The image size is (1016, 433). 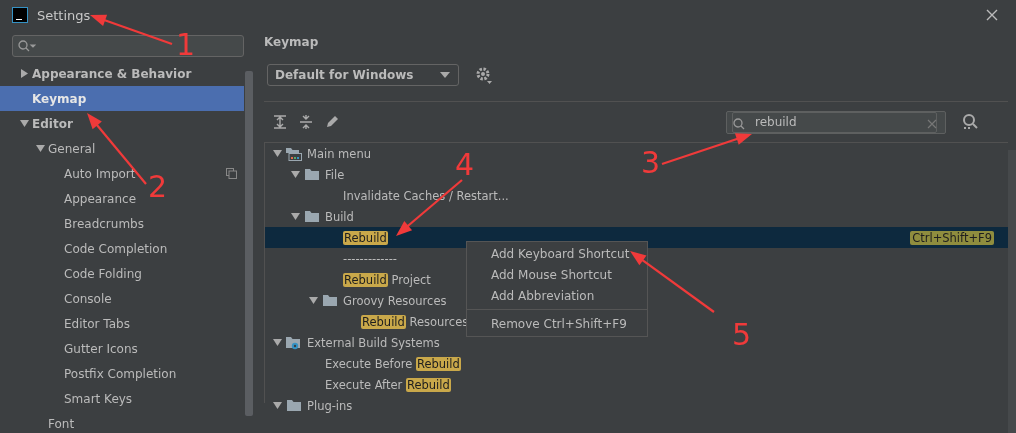 I want to click on expand-all-icon, so click(x=280, y=122).